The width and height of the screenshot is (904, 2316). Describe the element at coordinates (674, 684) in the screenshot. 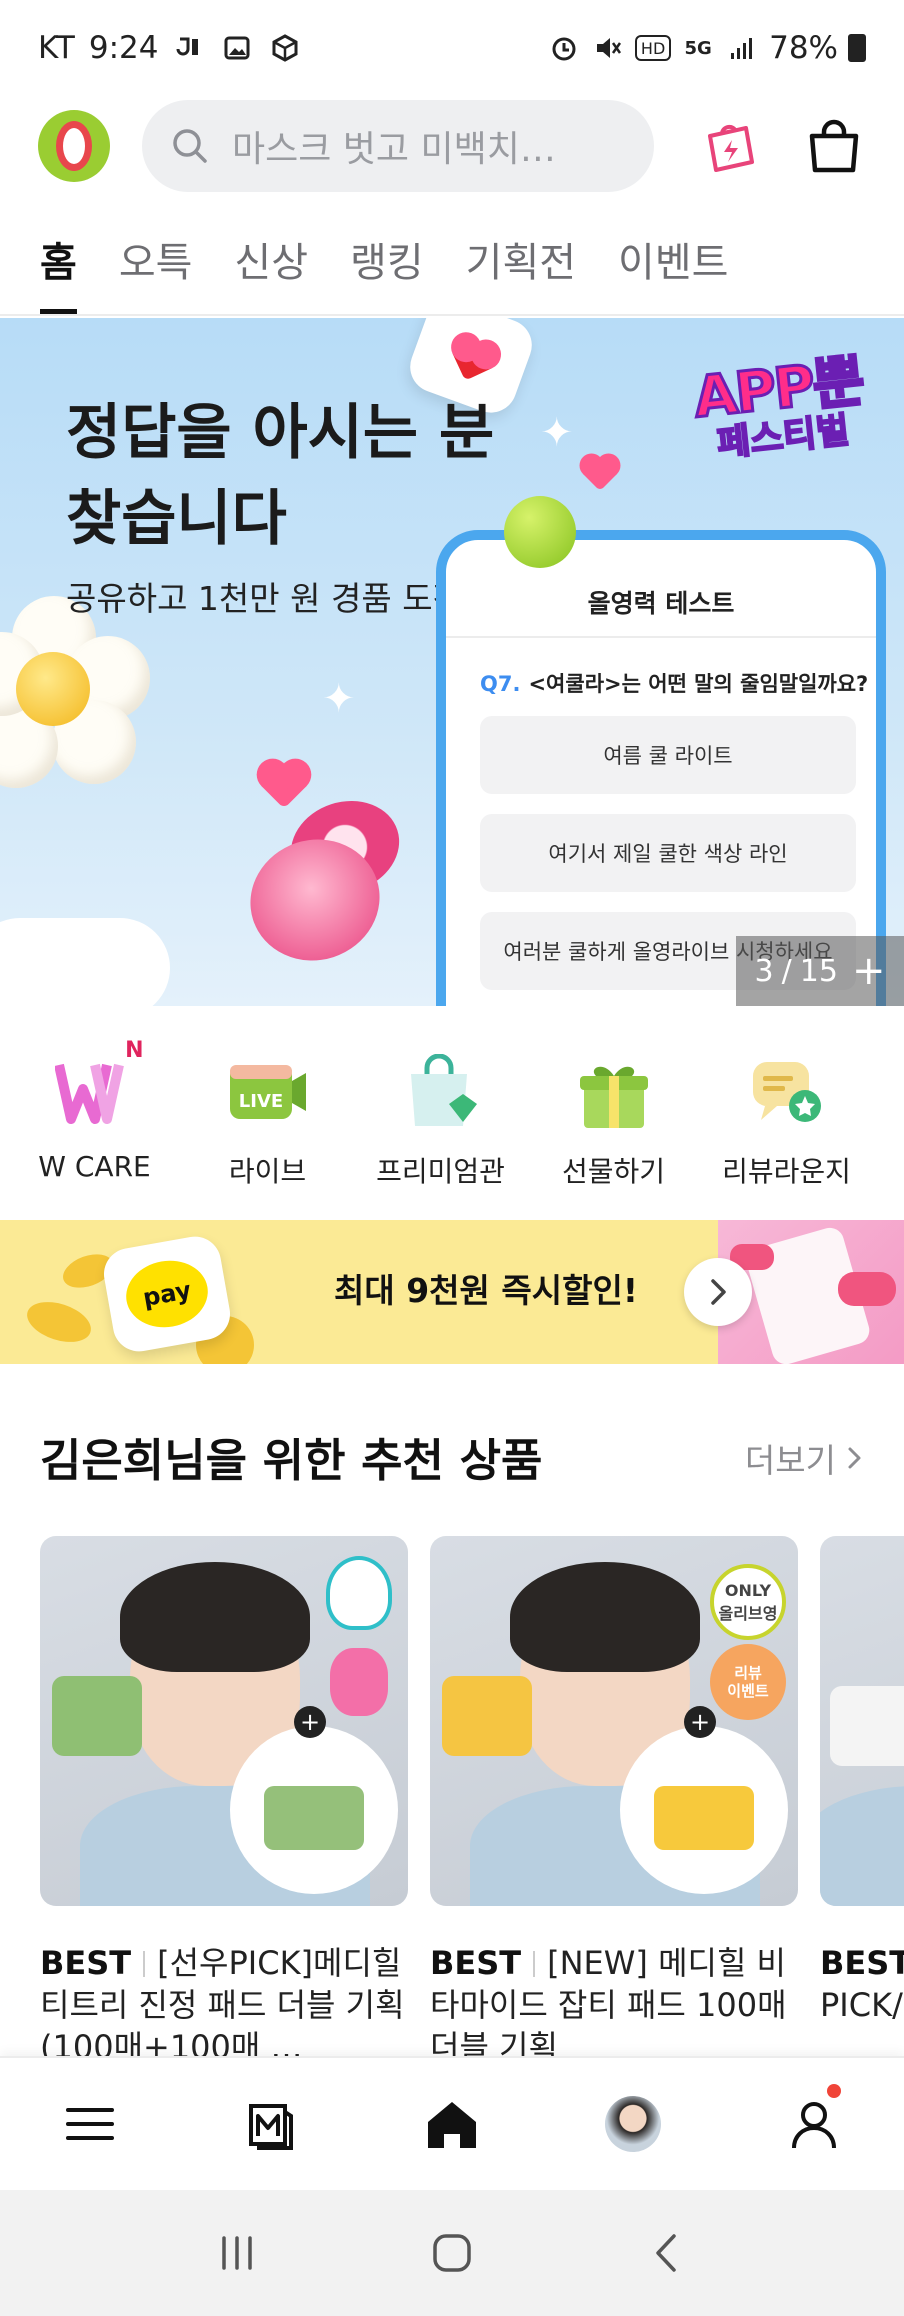

I see `quiz-question: Q7. <여쿨라>는 어떤 말의 줄임말일까요?` at that location.